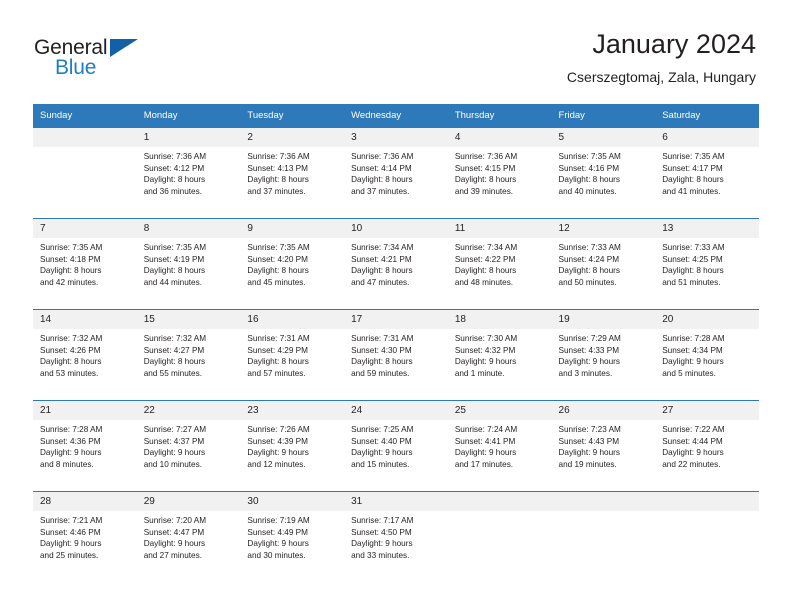 The image size is (792, 612). What do you see at coordinates (292, 116) in the screenshot?
I see `weekday-header-tuesday: Tuesday` at bounding box center [292, 116].